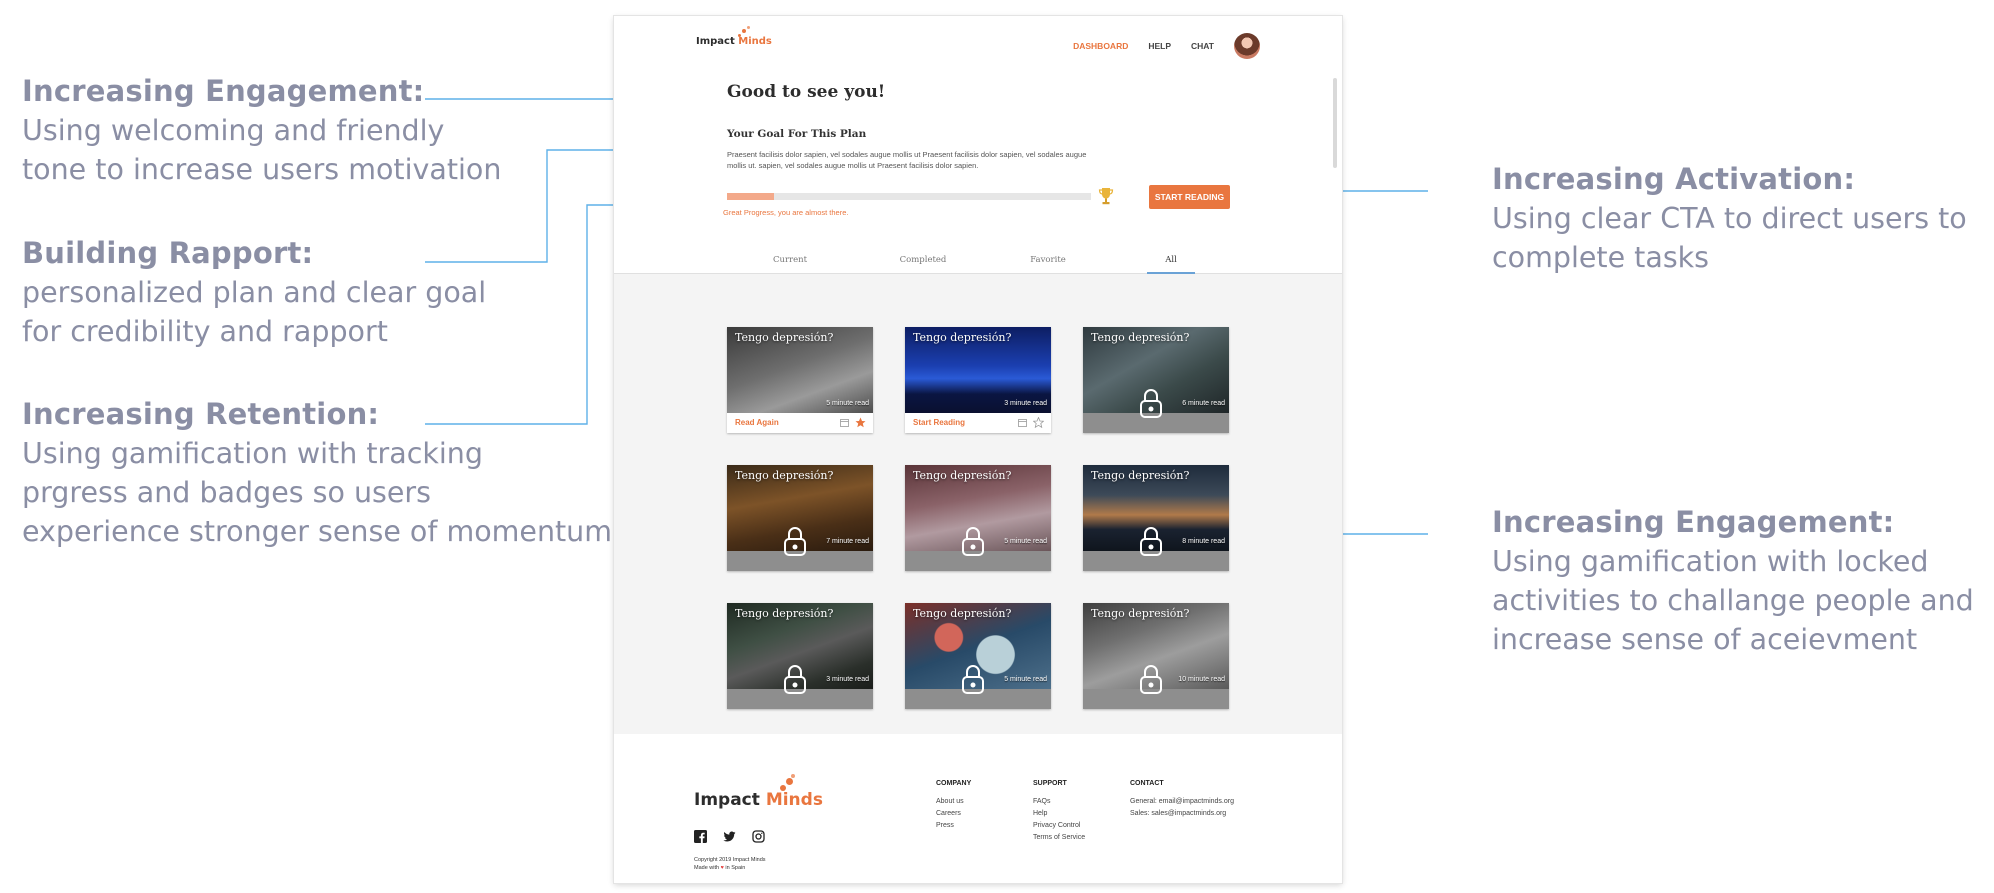 The width and height of the screenshot is (1994, 893). Describe the element at coordinates (1189, 197) in the screenshot. I see `start-reading-button: START READING` at that location.